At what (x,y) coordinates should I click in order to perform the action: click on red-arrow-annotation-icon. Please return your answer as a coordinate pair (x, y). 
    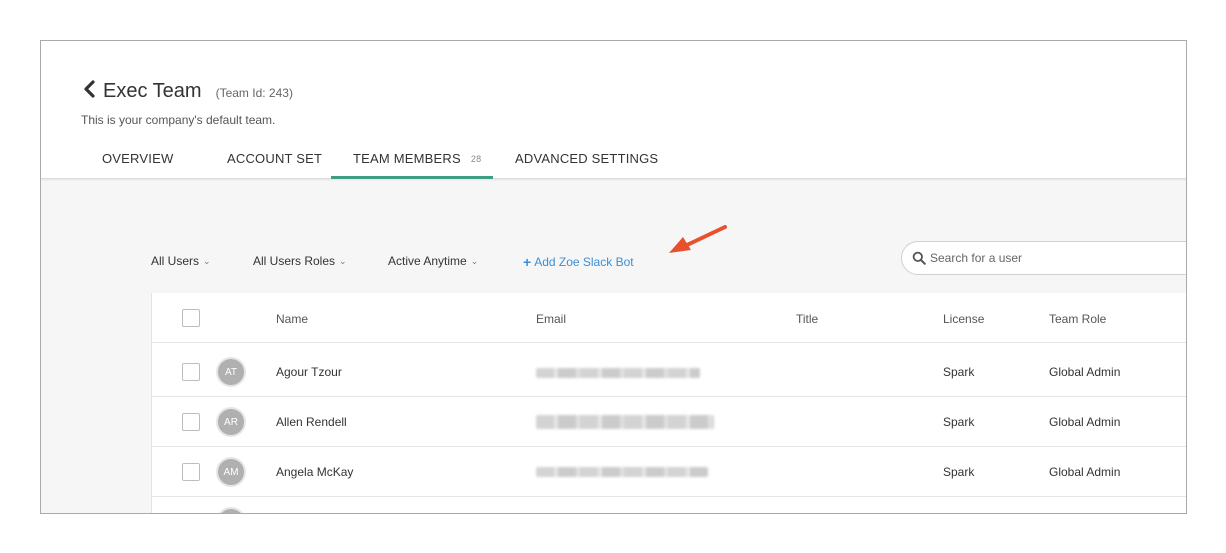
    Looking at the image, I should click on (698, 239).